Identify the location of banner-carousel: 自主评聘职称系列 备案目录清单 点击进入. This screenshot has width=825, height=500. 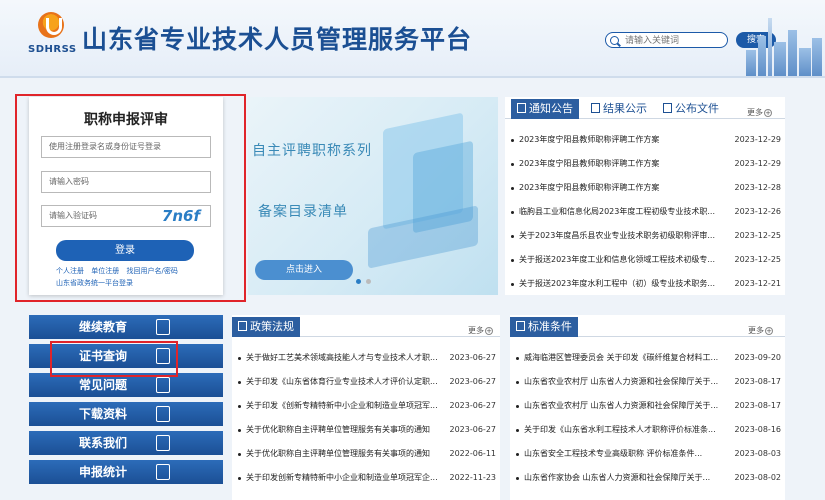
(373, 196).